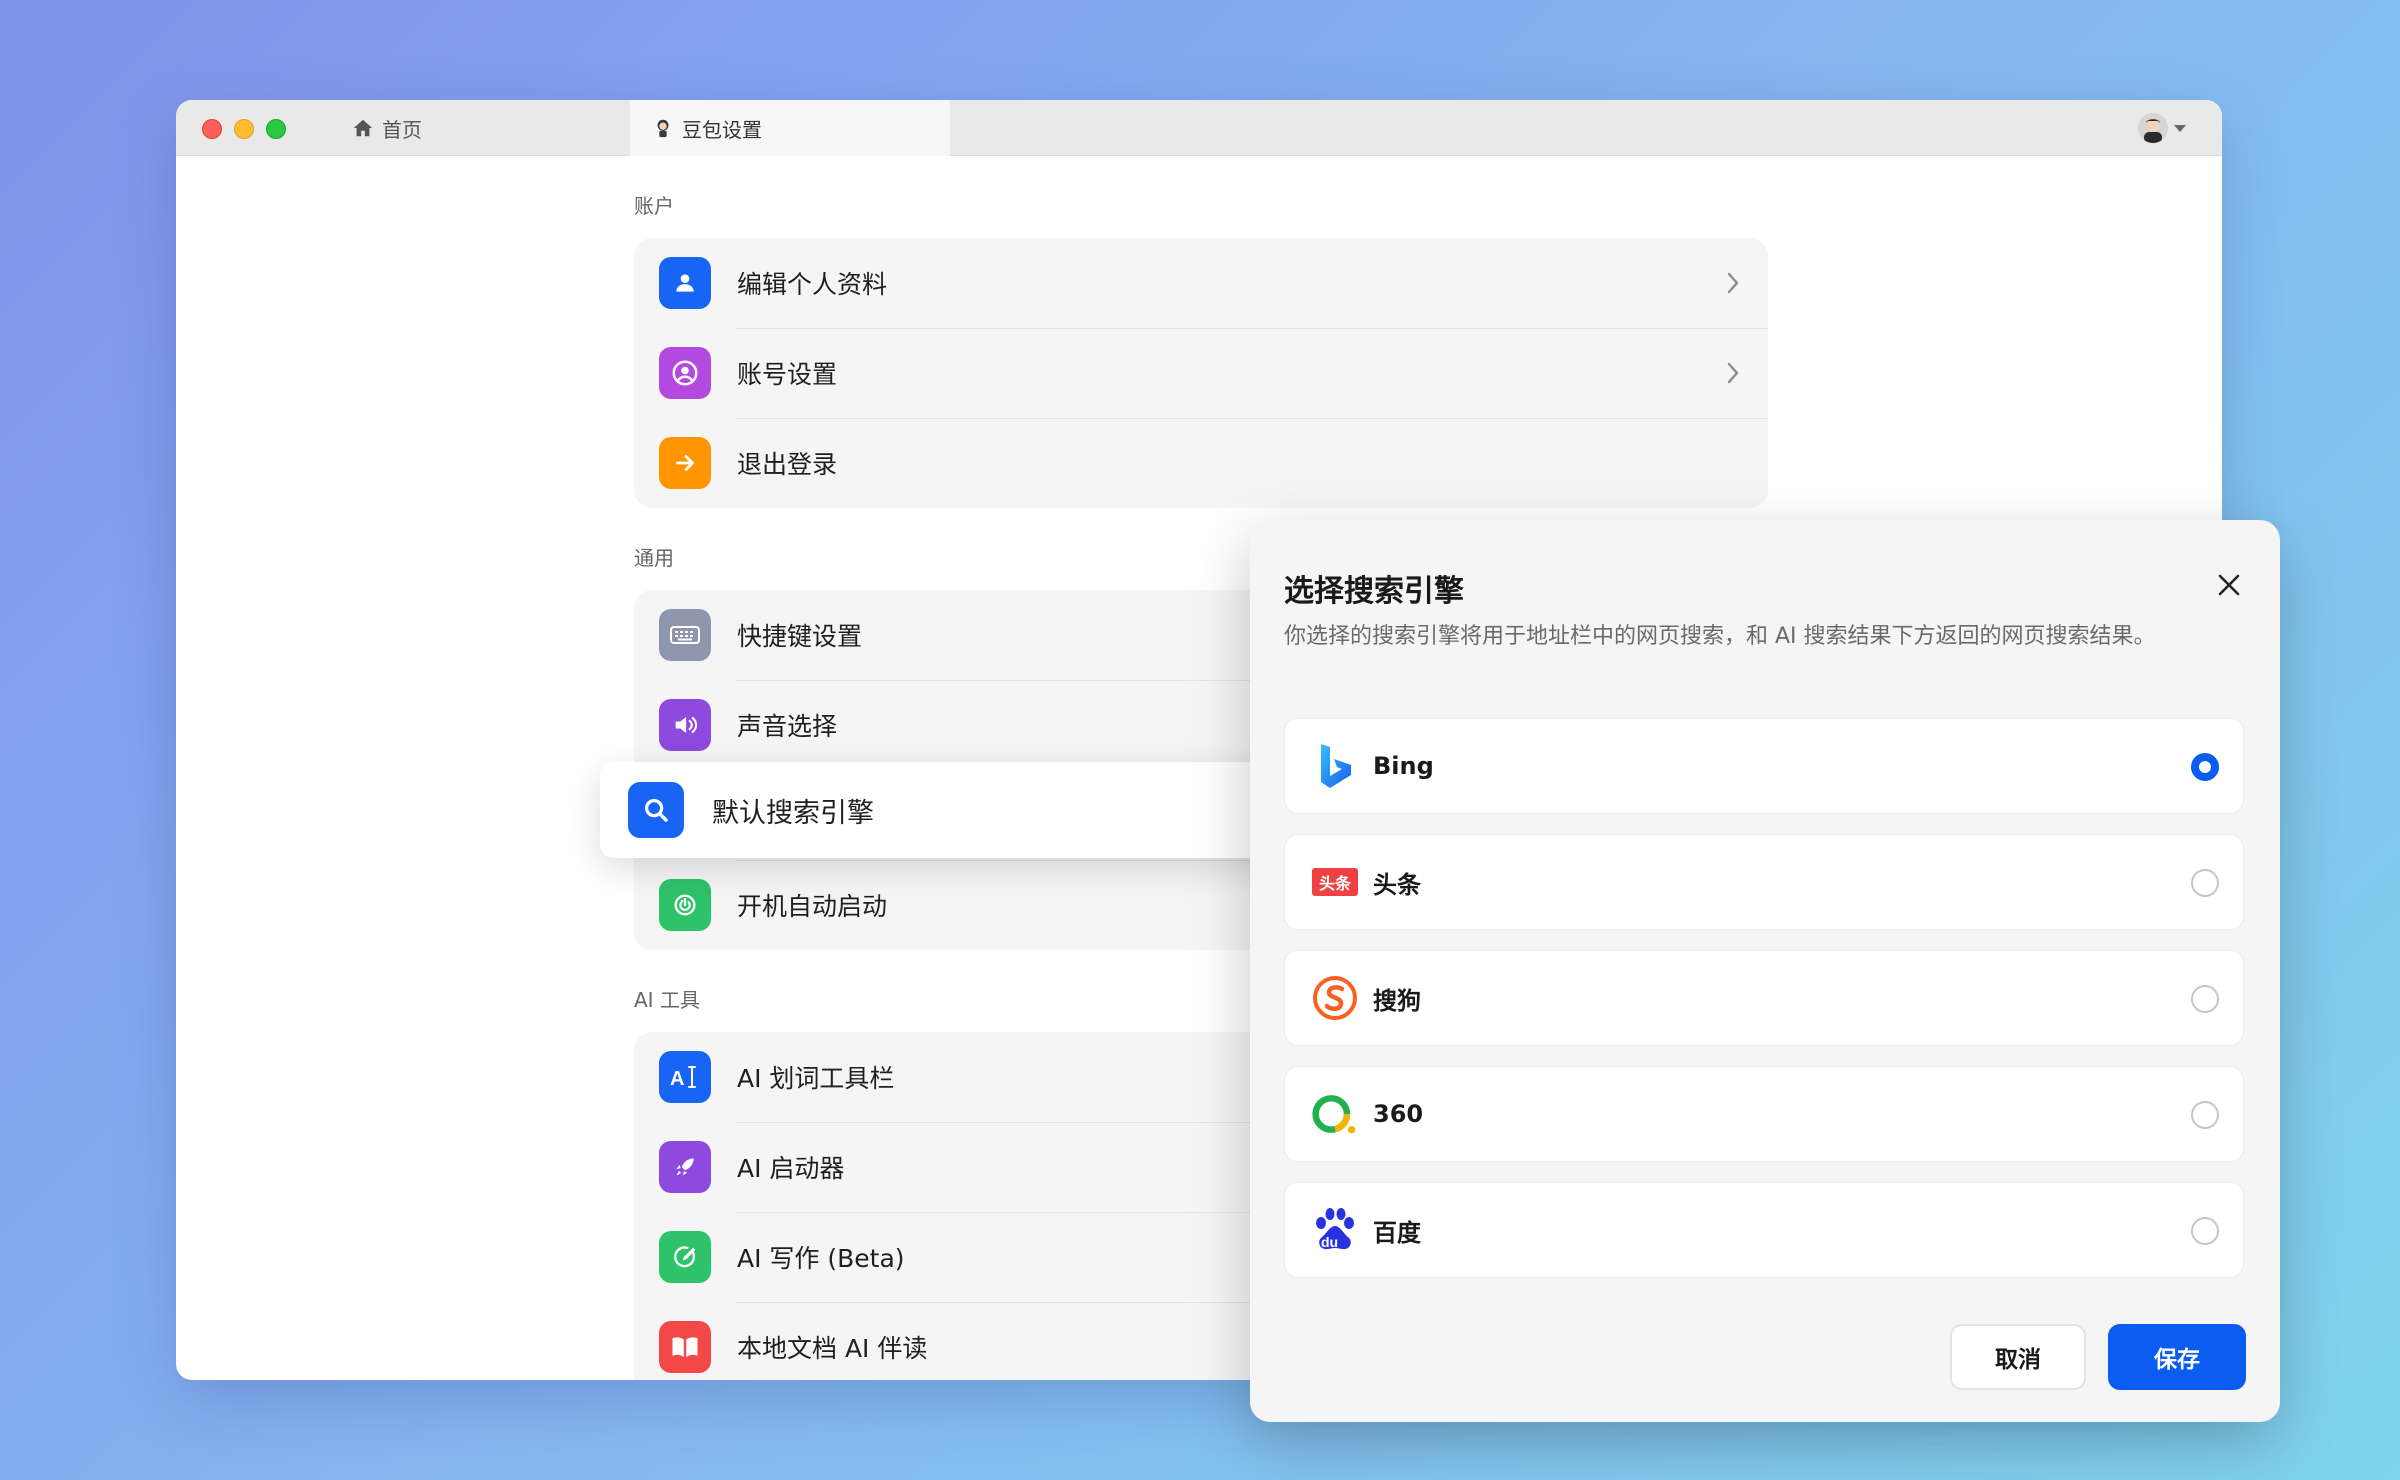 Image resolution: width=2400 pixels, height=1480 pixels. I want to click on section-ai-tools-label: AI 工具, so click(667, 1000).